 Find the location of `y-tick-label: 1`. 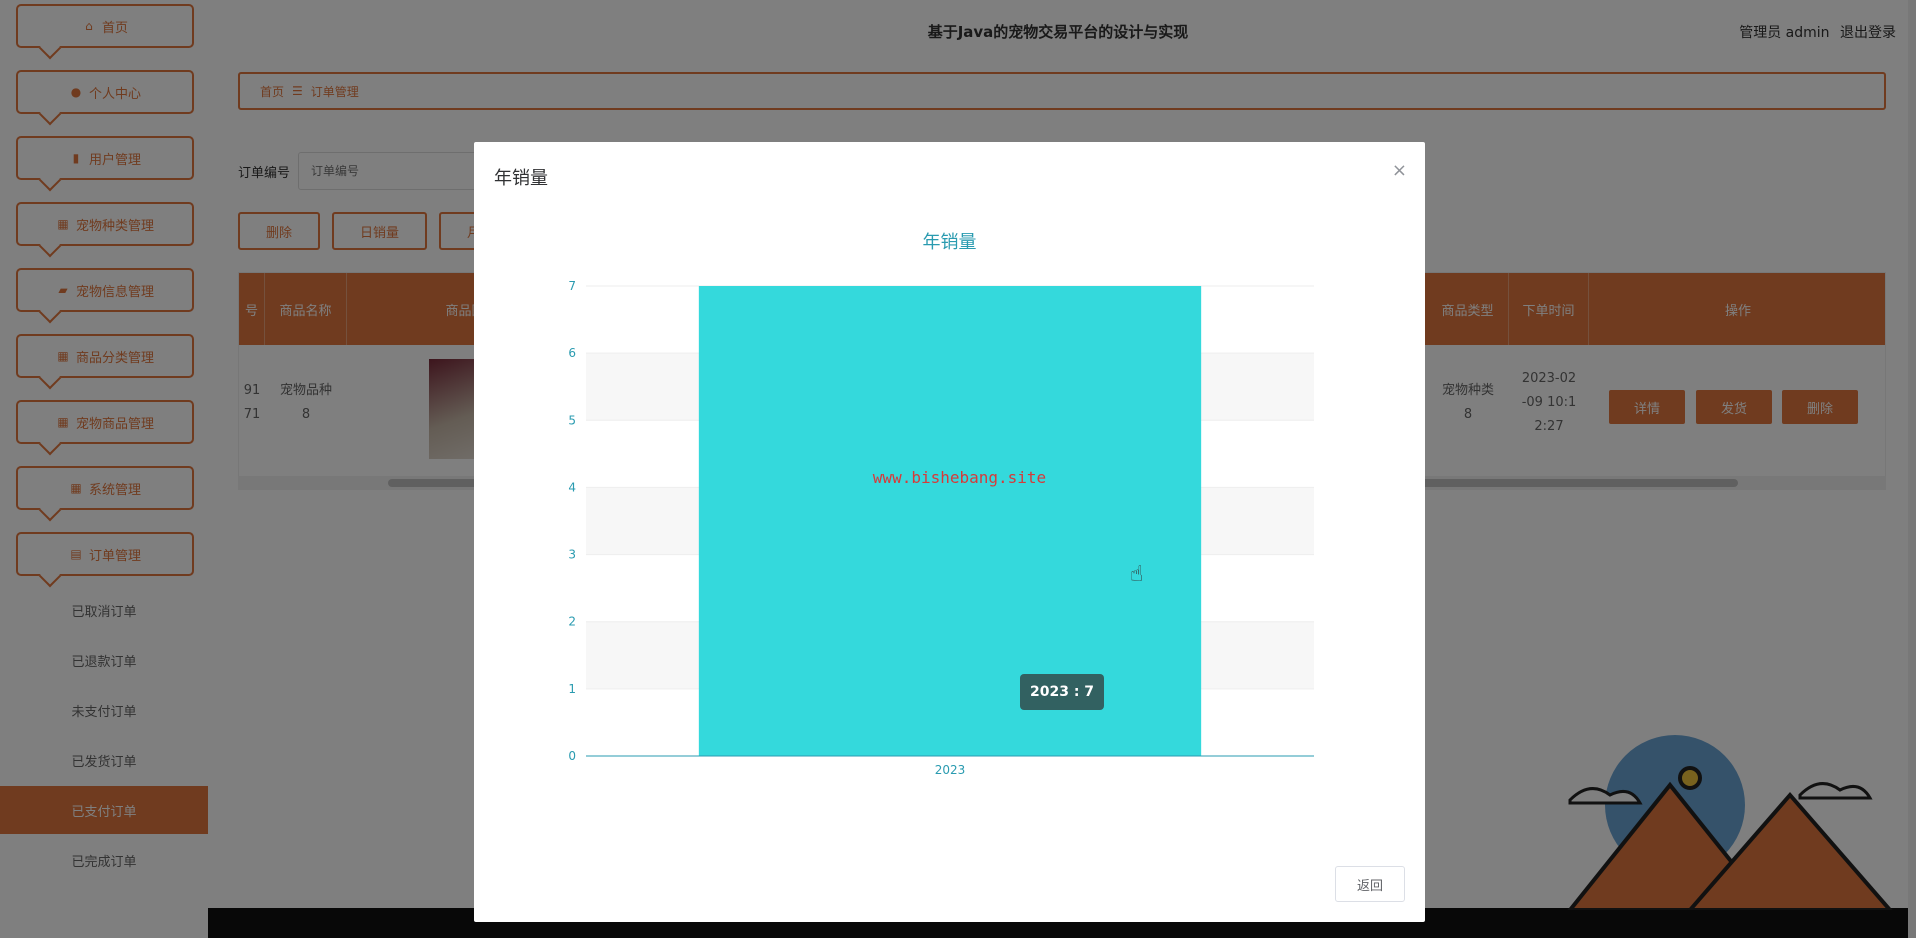

y-tick-label: 1 is located at coordinates (572, 689).